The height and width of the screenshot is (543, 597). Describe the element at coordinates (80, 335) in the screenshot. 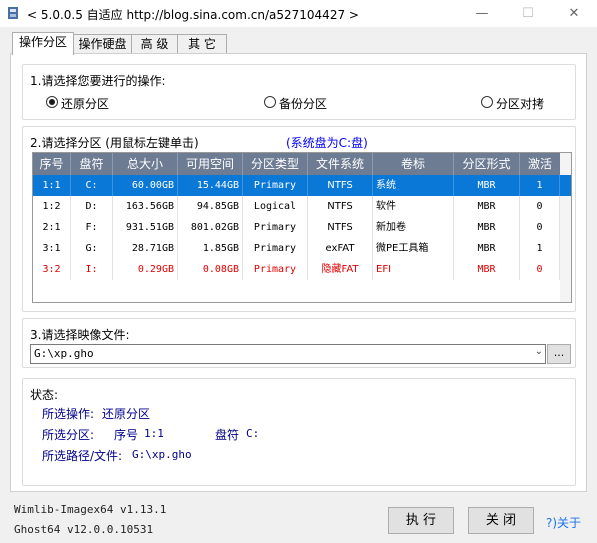

I see `image-prompt: 3.请选择映像文件:` at that location.